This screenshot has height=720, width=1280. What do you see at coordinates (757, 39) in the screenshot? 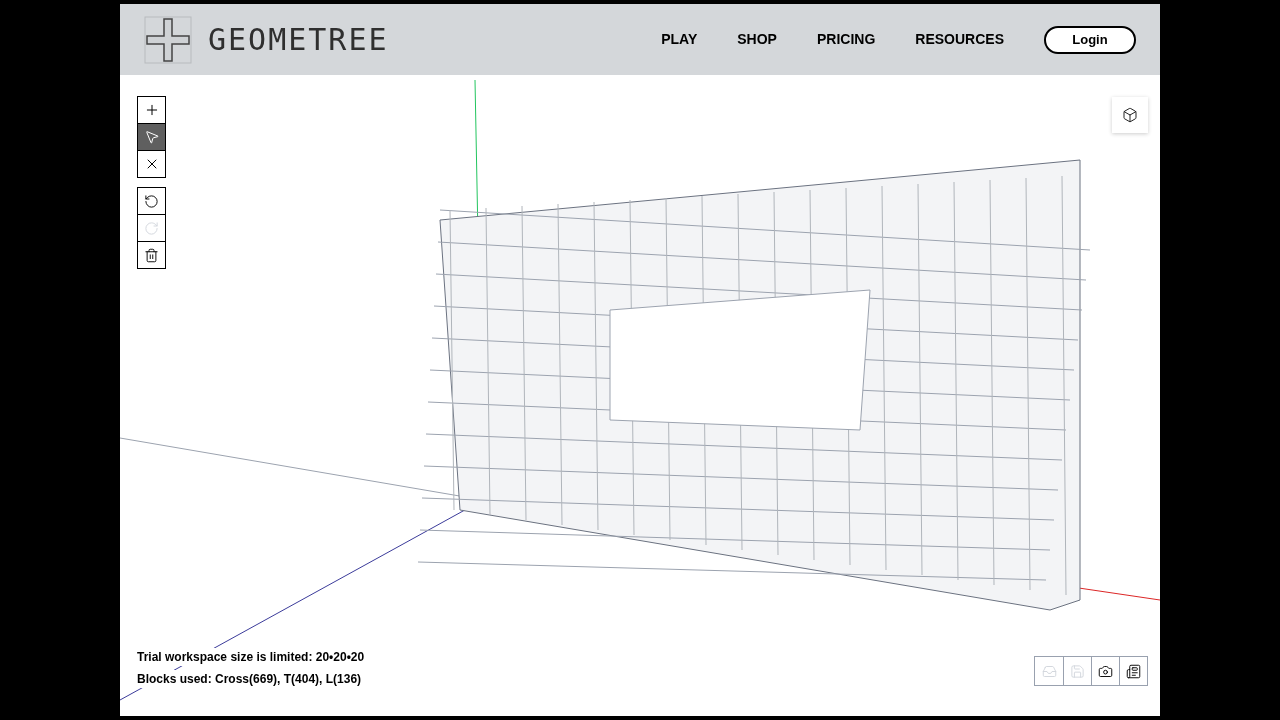
I see `nav-link: SHOP` at bounding box center [757, 39].